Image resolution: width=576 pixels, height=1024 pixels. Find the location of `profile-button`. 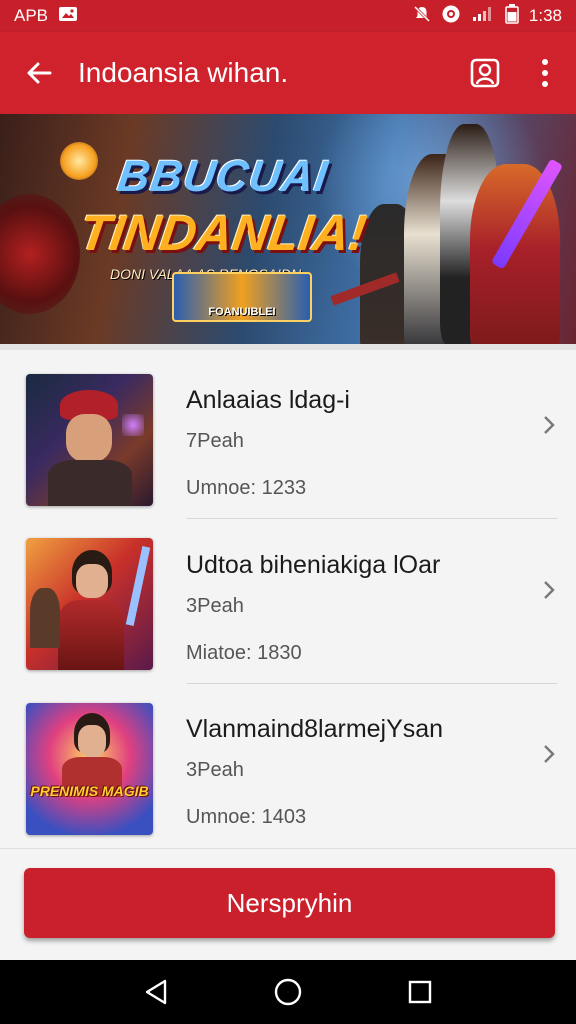

profile-button is located at coordinates (485, 73).